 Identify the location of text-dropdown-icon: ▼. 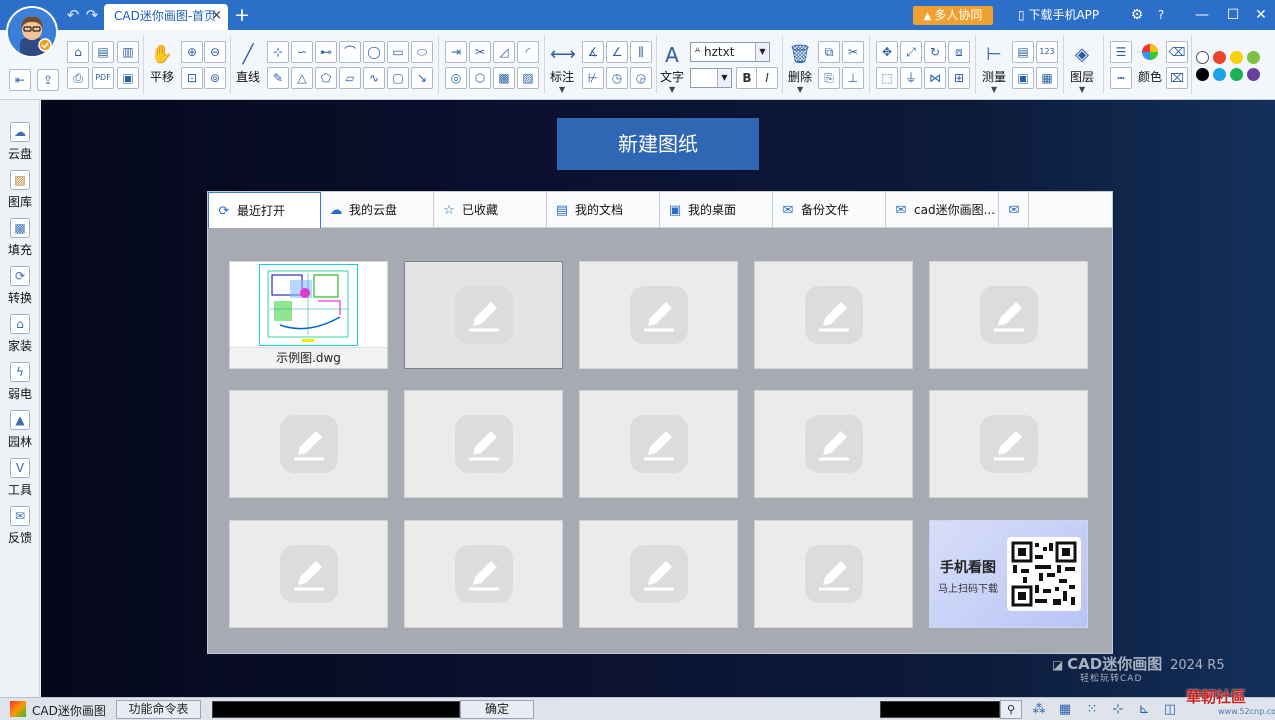
(672, 89).